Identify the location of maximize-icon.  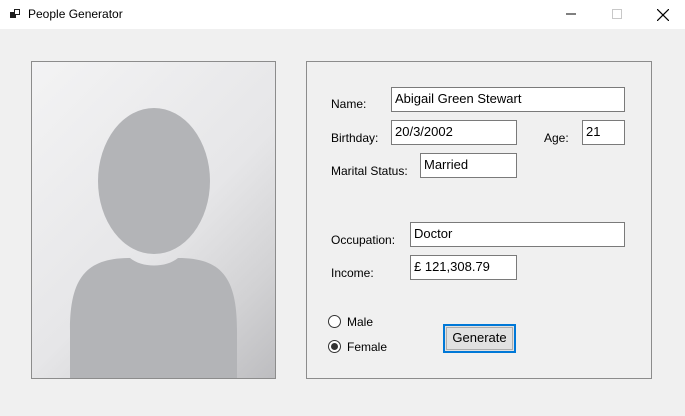
(617, 14).